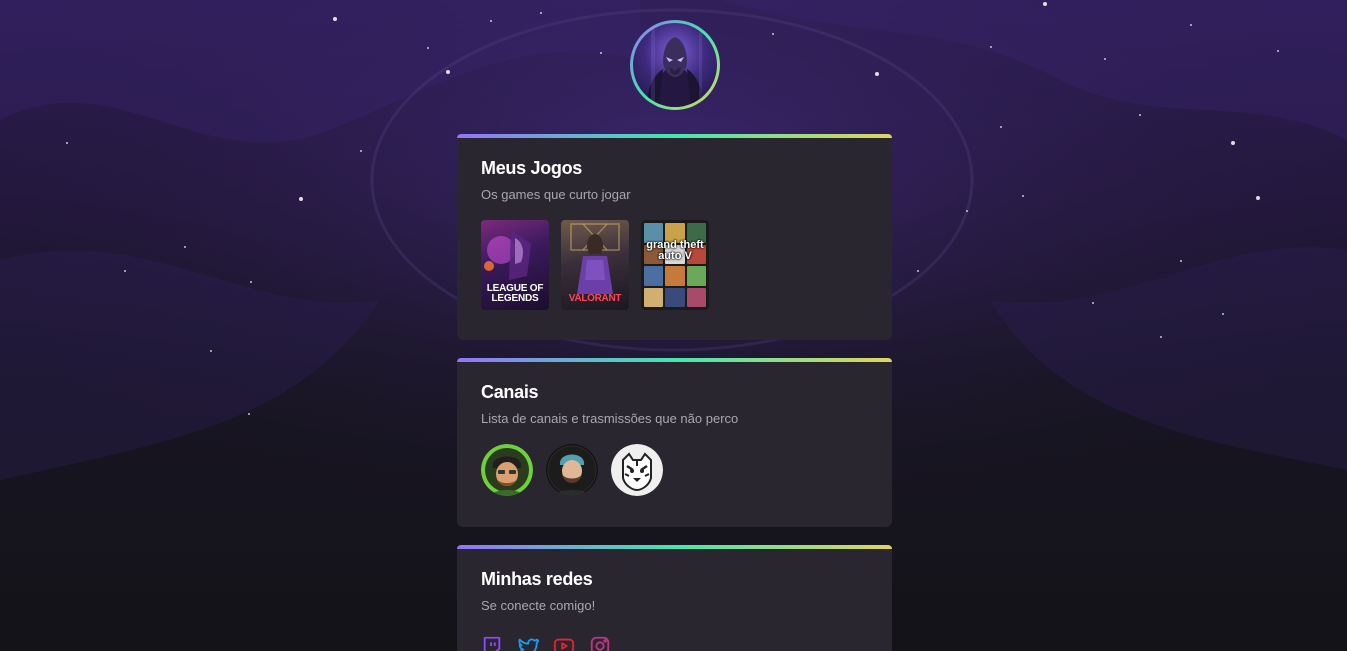 The width and height of the screenshot is (1347, 651). I want to click on youtube-icon, so click(564, 644).